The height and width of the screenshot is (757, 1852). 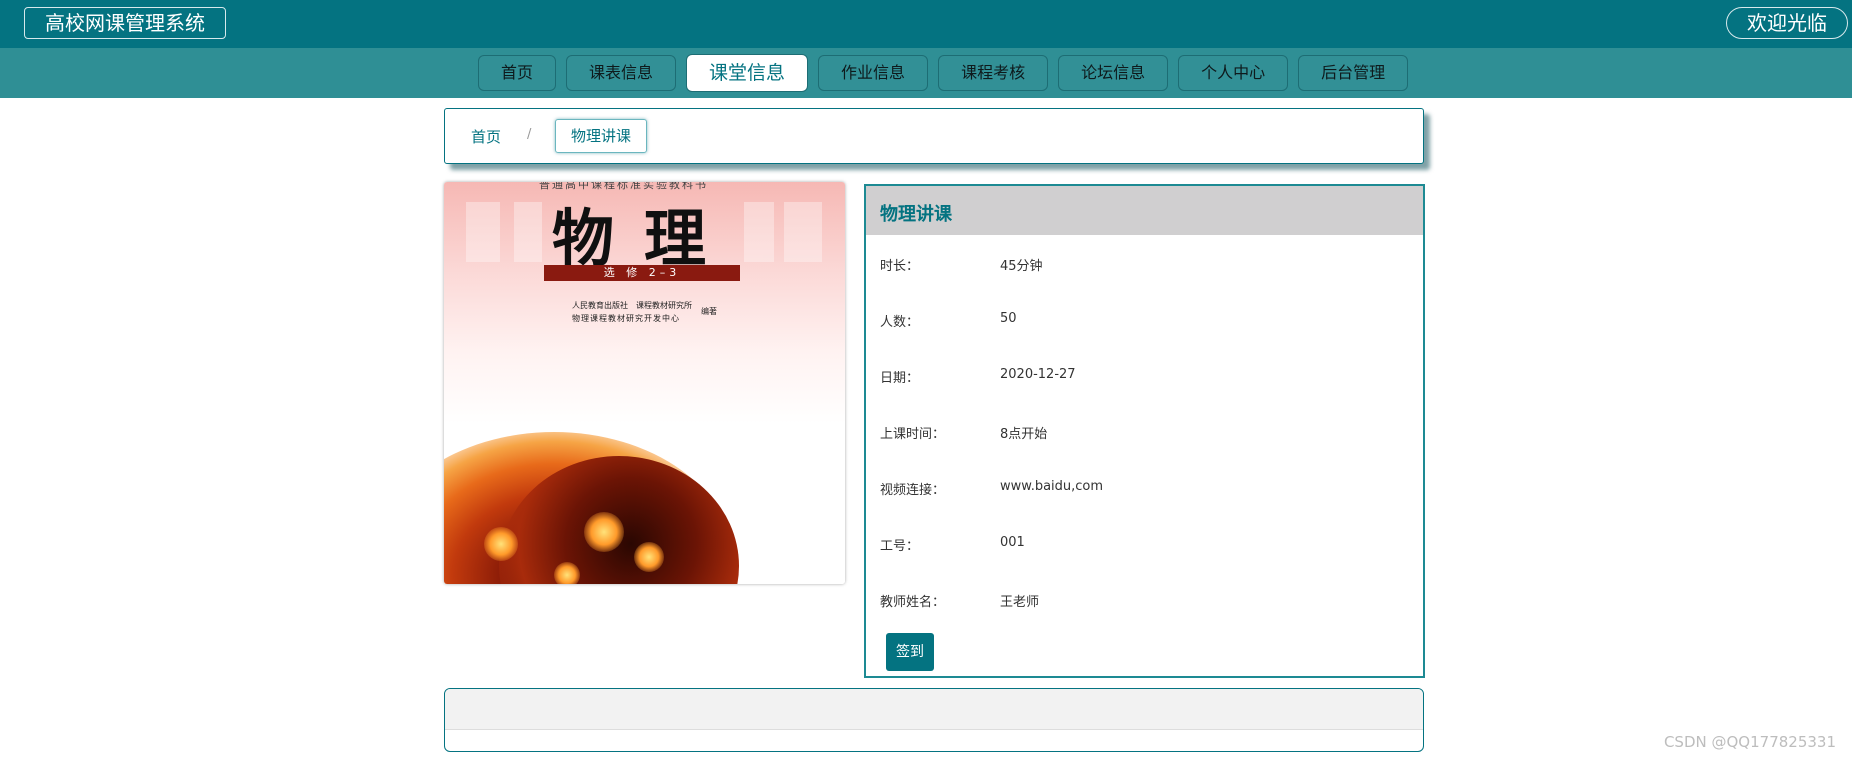 What do you see at coordinates (934, 136) in the screenshot?
I see `breadcrumb: 首页 / 物理讲课` at bounding box center [934, 136].